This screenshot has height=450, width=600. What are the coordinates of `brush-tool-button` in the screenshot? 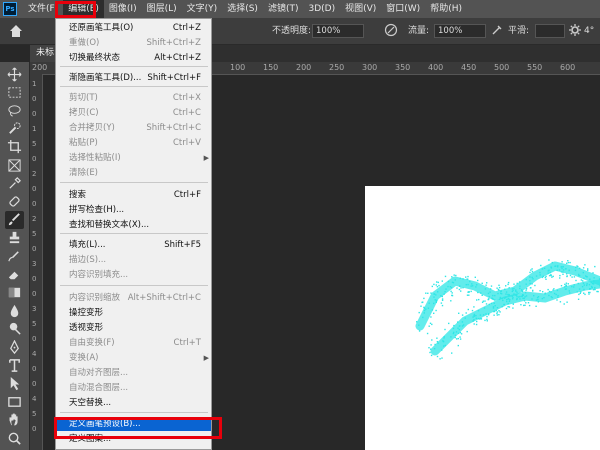 It's located at (14, 219).